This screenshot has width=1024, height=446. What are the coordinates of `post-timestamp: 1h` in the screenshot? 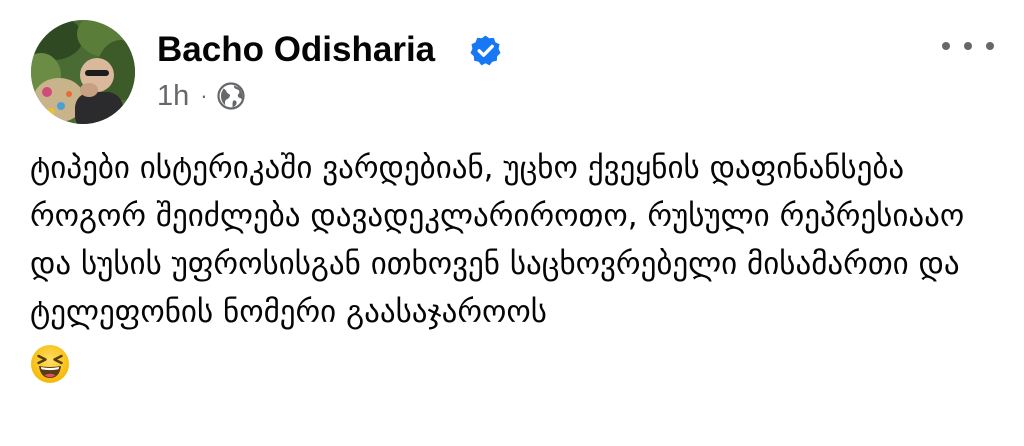 It's located at (173, 96).